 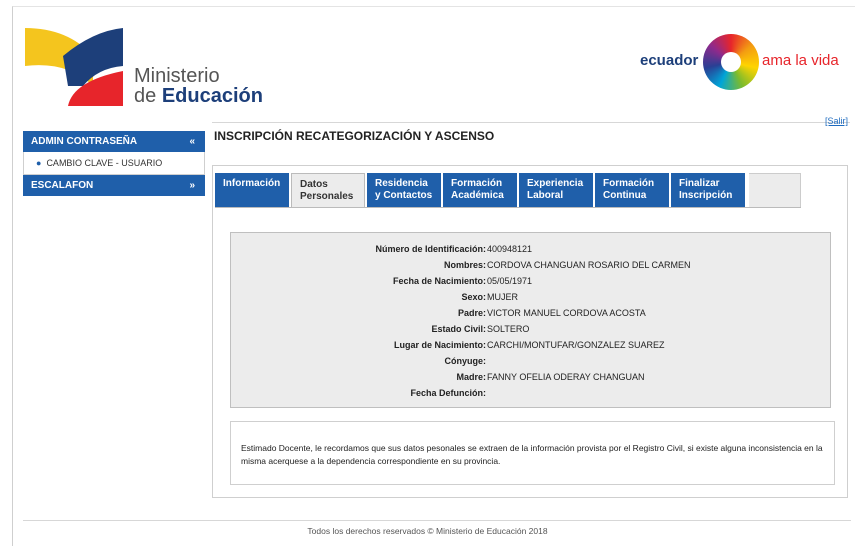 What do you see at coordinates (731, 62) in the screenshot?
I see `sun-logo-center` at bounding box center [731, 62].